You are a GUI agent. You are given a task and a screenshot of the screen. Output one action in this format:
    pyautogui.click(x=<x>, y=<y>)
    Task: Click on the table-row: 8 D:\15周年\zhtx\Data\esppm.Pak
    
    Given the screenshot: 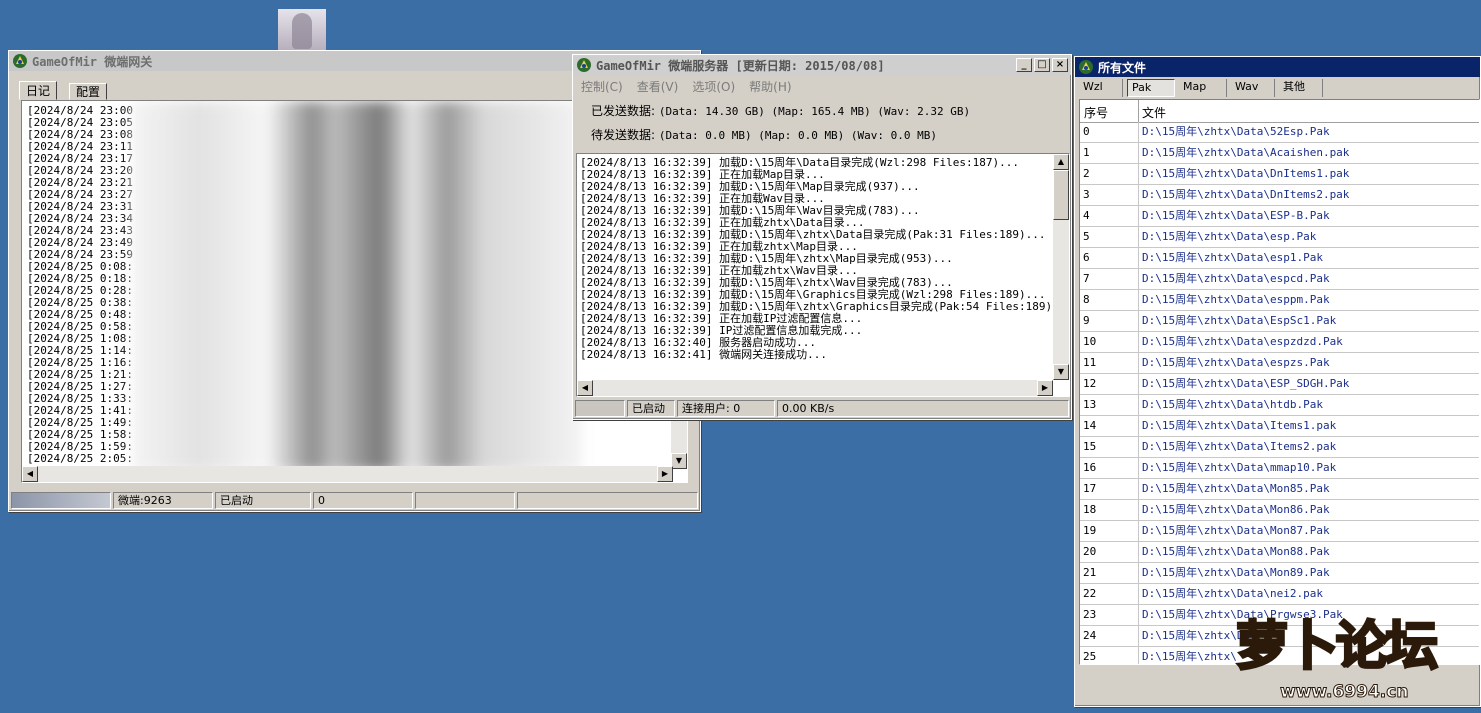 What is the action you would take?
    pyautogui.click(x=1279, y=300)
    